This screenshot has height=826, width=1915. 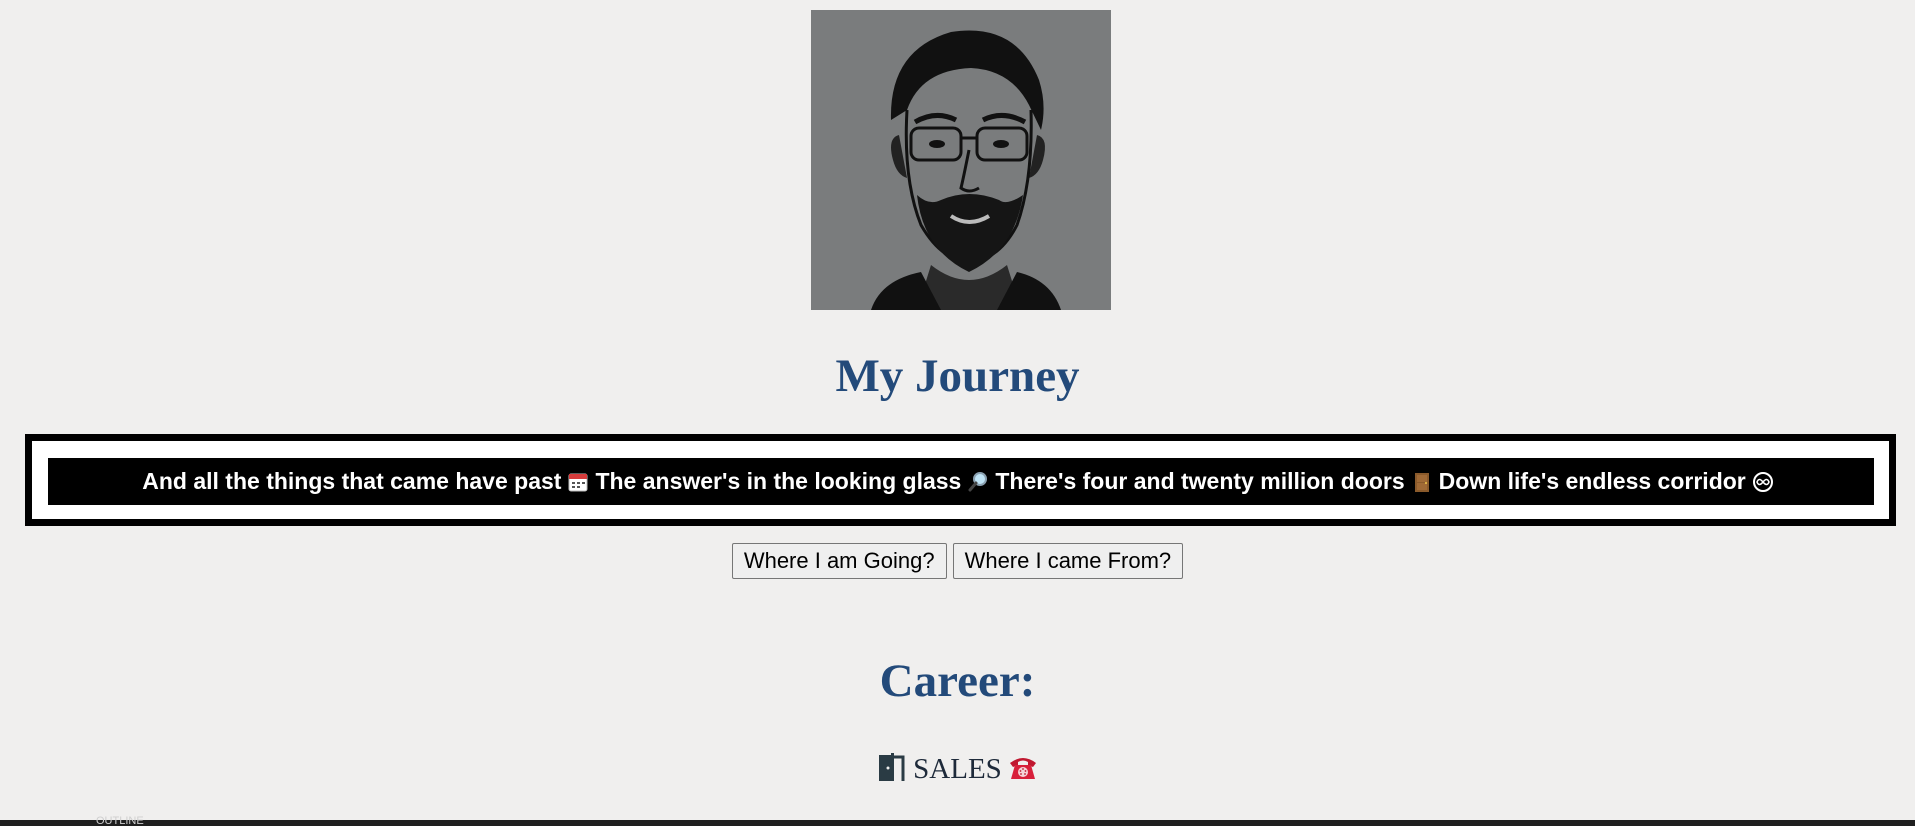 What do you see at coordinates (1068, 561) in the screenshot?
I see `where-came-from-button: Where I came From?` at bounding box center [1068, 561].